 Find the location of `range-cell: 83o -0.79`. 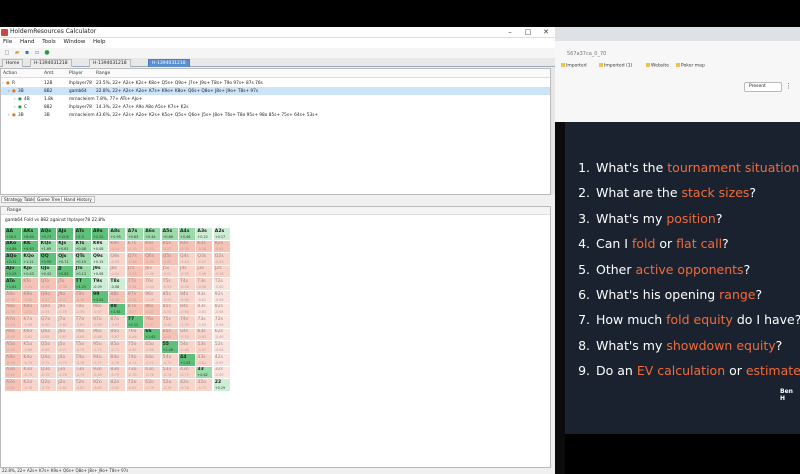

range-cell: 83o -0.79 is located at coordinates (118, 373).